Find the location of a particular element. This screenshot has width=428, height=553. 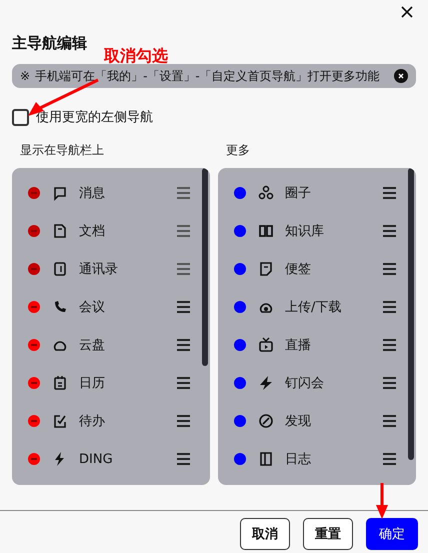

notice-icon: ※ is located at coordinates (25, 76).